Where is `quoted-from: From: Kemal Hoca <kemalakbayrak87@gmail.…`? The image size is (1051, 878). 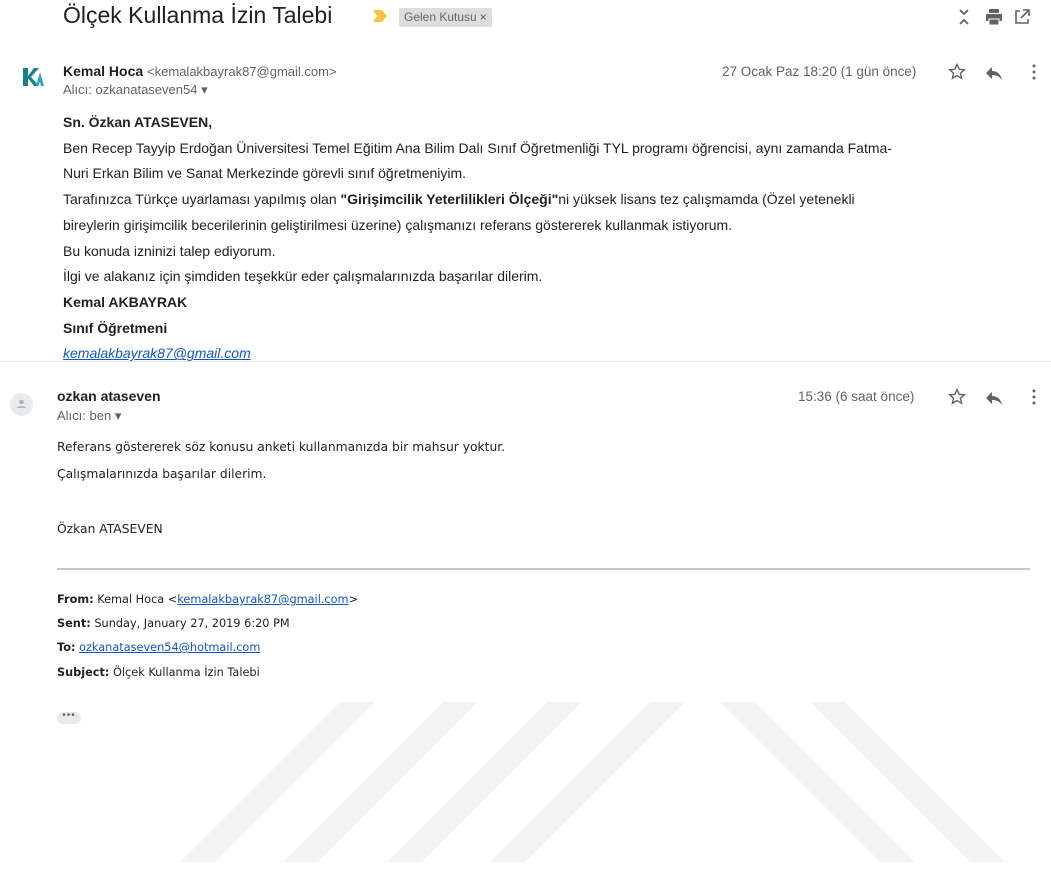 quoted-from: From: Kemal Hoca <kemalakbayrak87@gmail.… is located at coordinates (207, 599).